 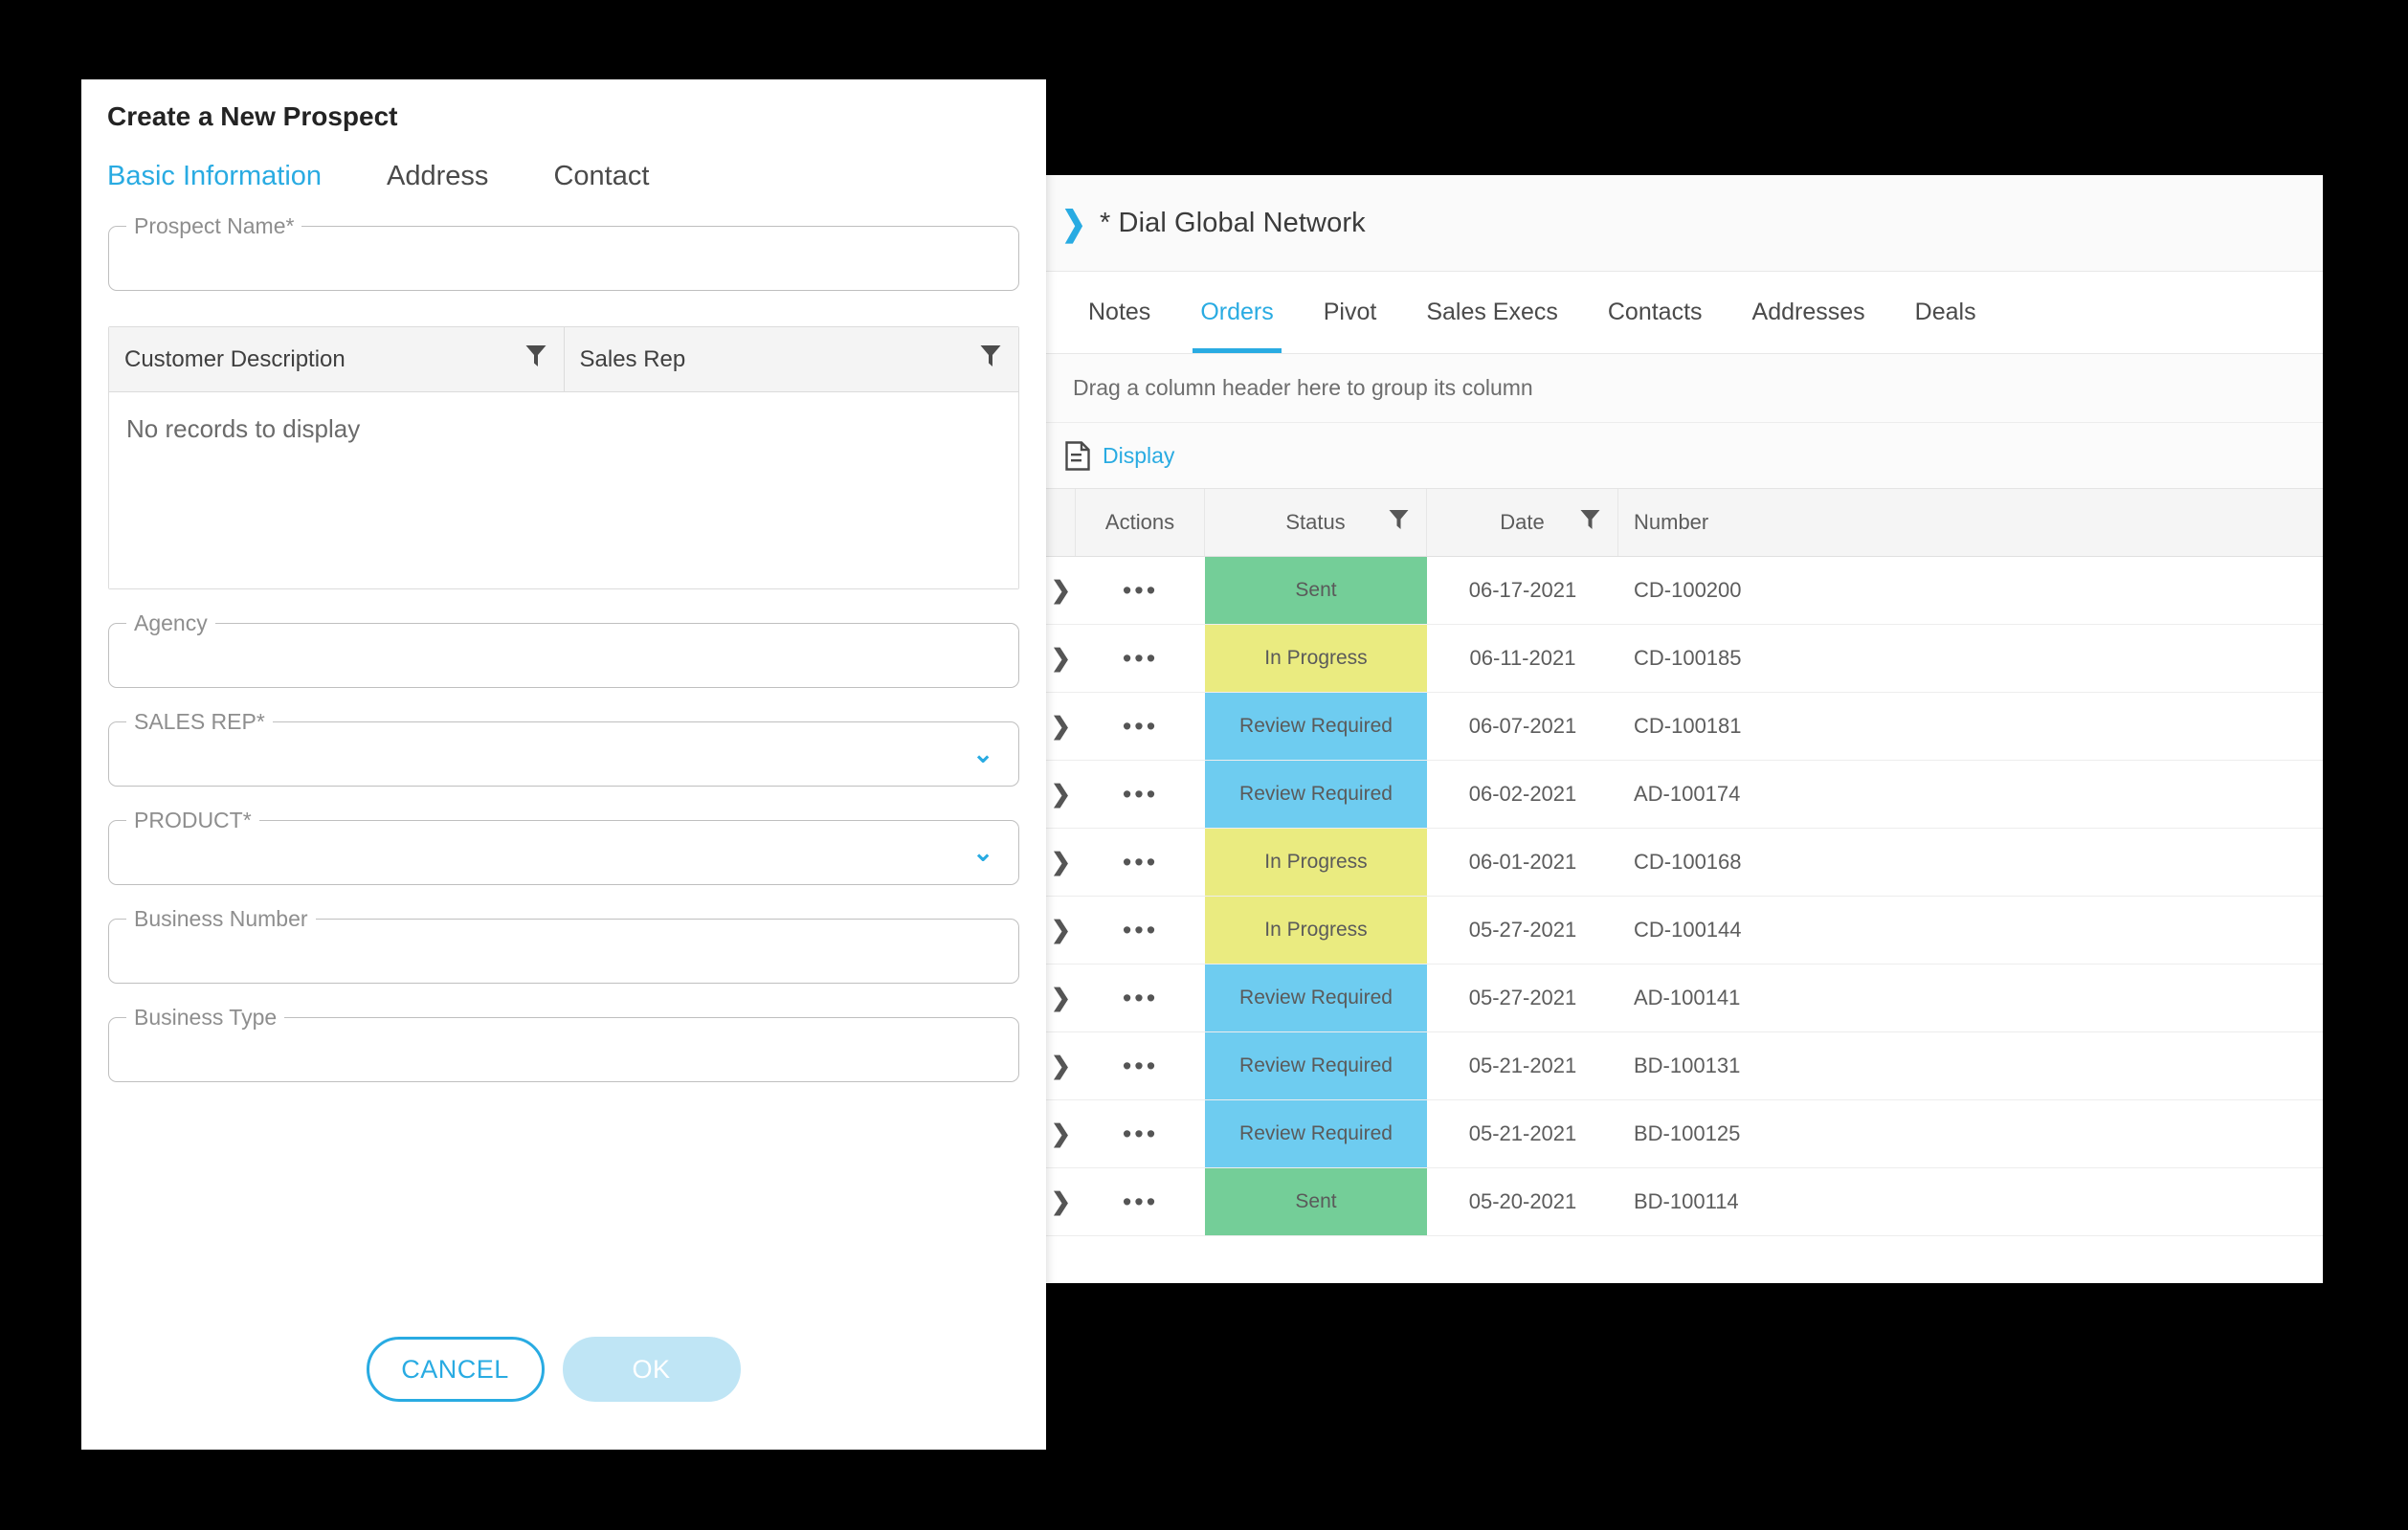 I want to click on tab-label: Pivot, so click(x=1350, y=312).